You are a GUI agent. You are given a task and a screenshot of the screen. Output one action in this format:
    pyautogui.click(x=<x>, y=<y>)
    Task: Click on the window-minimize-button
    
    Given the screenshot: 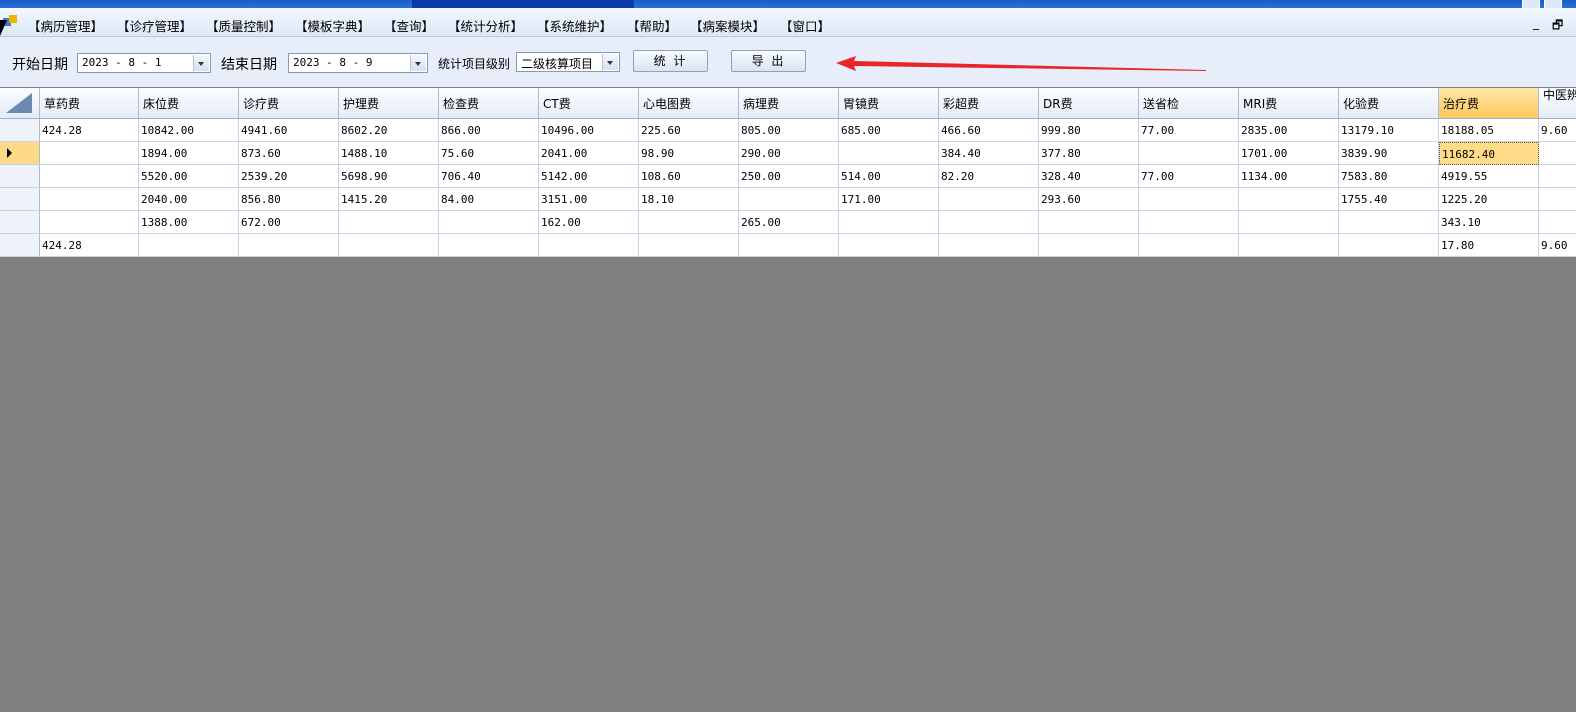 What is the action you would take?
    pyautogui.click(x=1531, y=4)
    